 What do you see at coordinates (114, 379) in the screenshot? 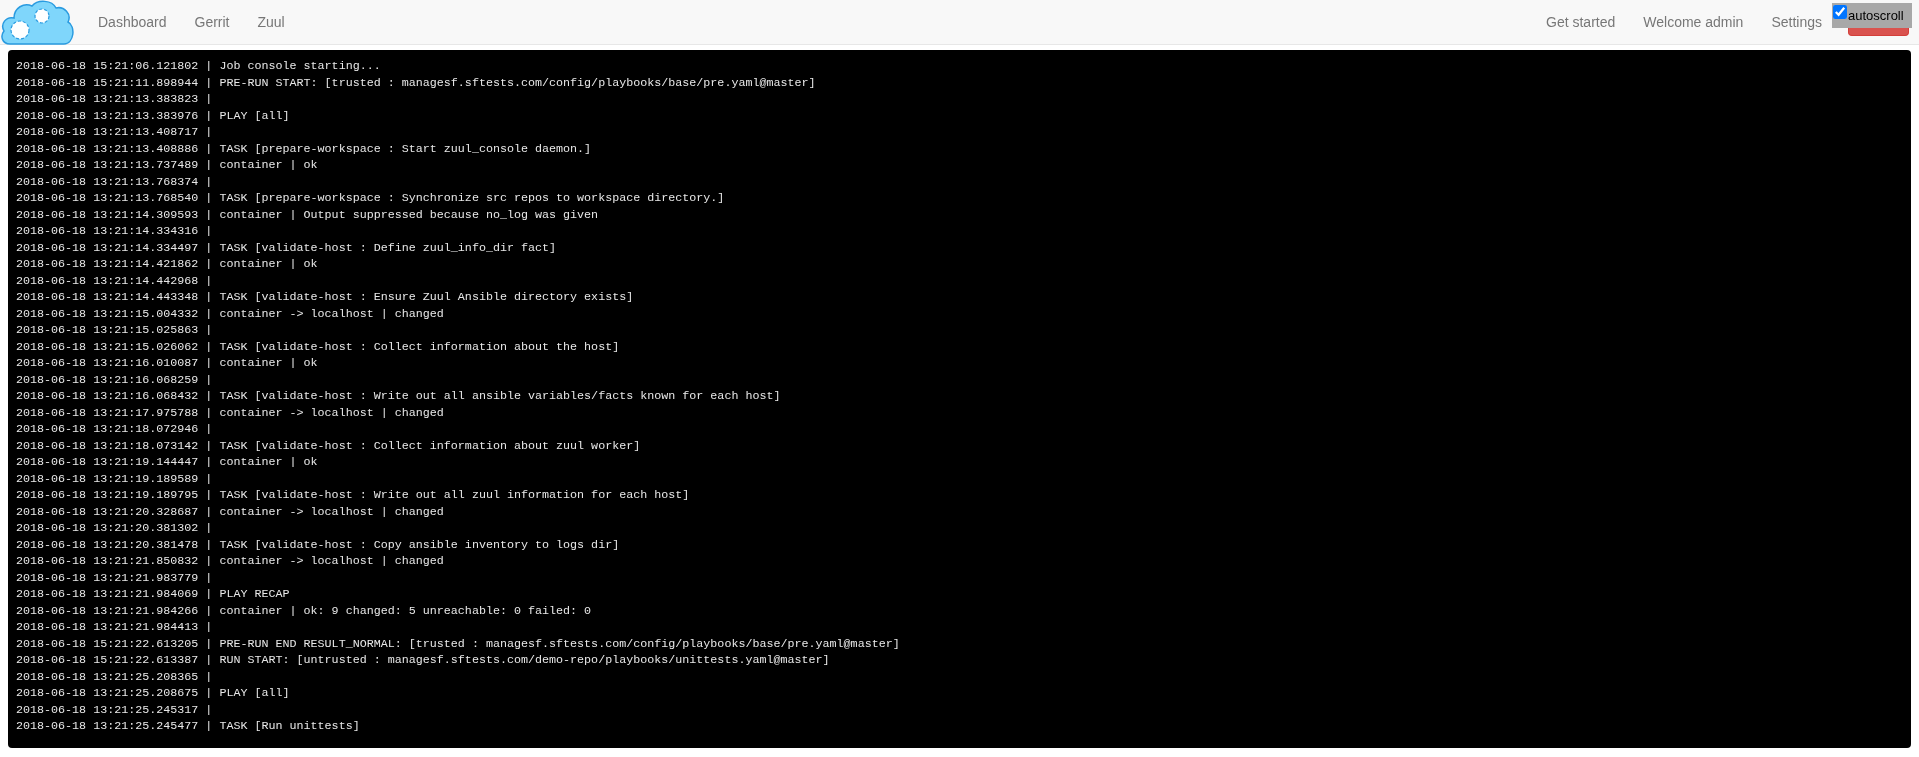
I see `log-line: 2018-06-18 13:21:16.068259 |` at bounding box center [114, 379].